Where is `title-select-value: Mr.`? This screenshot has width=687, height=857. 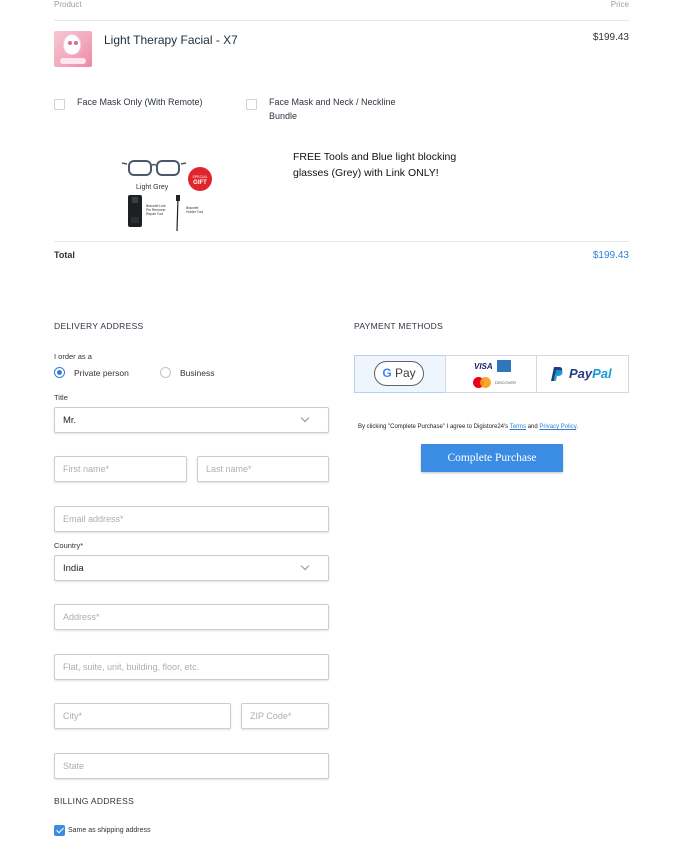
title-select-value: Mr. is located at coordinates (70, 420).